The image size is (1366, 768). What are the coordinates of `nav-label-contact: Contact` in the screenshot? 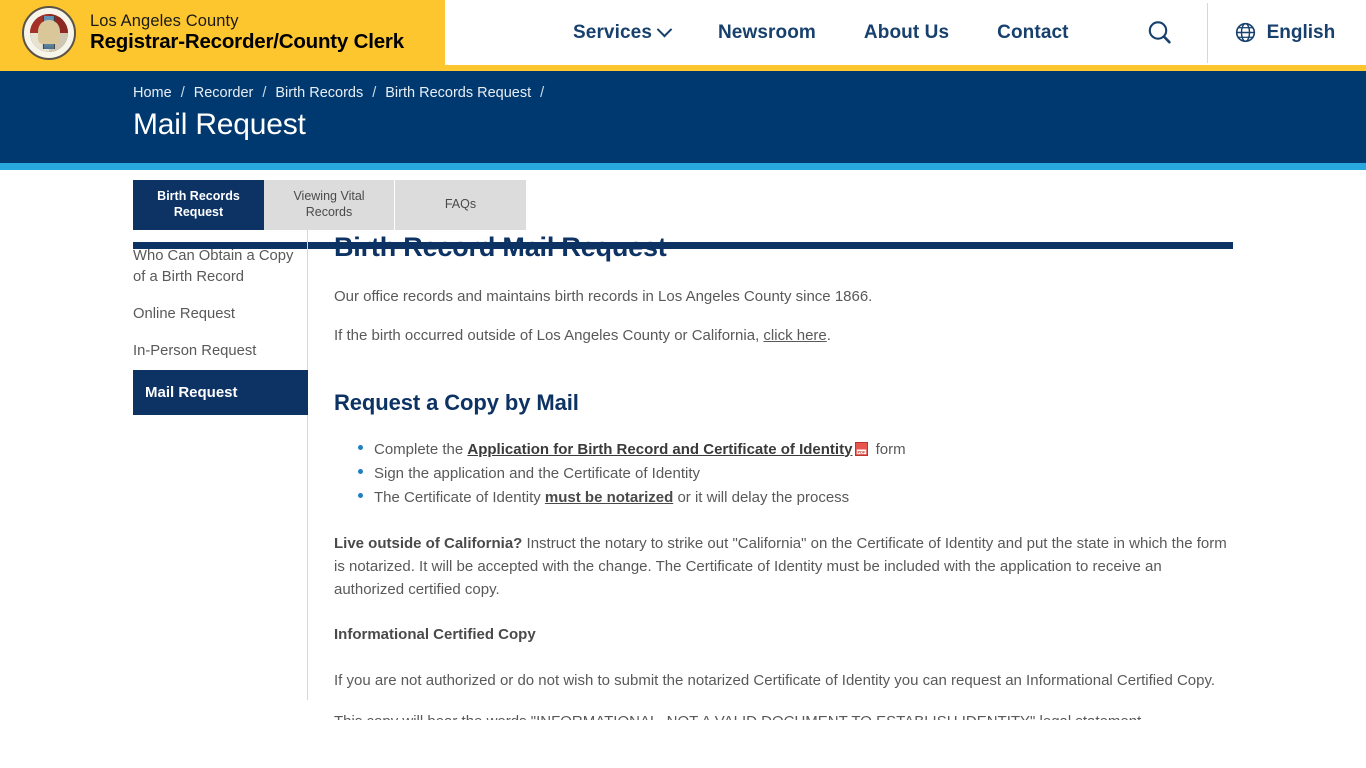 It's located at (1033, 32).